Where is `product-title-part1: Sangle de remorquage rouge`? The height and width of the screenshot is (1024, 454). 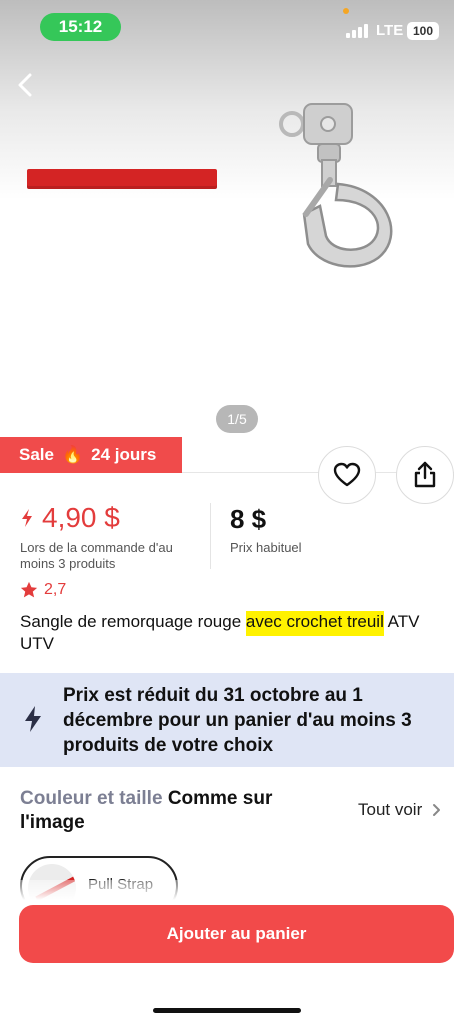
product-title-part1: Sangle de remorquage rouge is located at coordinates (133, 621).